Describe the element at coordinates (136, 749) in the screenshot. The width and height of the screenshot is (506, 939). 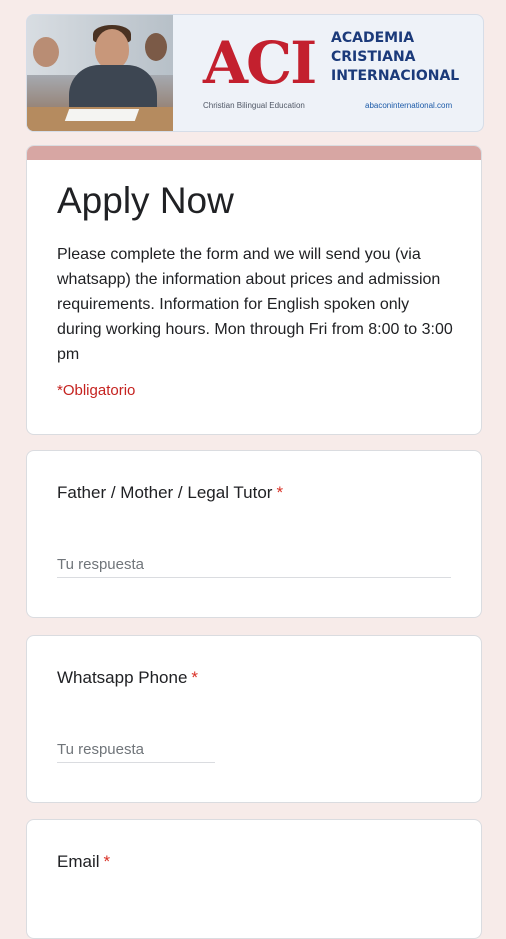
I see `whatsapp-phone-input` at that location.